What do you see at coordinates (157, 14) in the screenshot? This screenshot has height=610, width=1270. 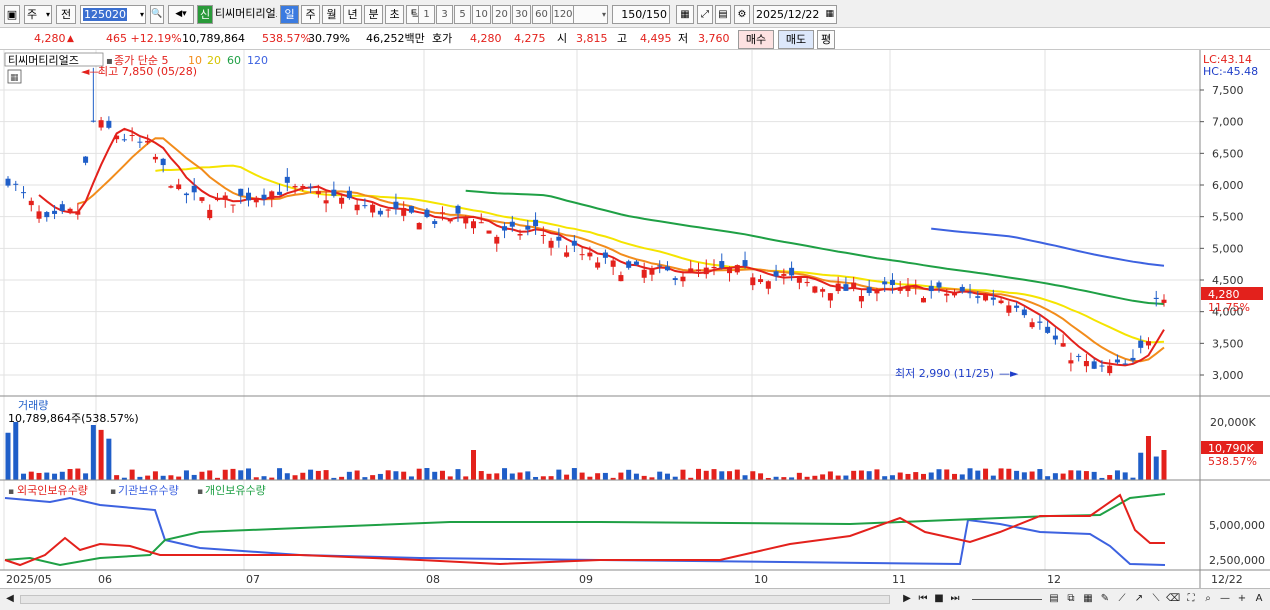 I see `search-icon: 🔍` at bounding box center [157, 14].